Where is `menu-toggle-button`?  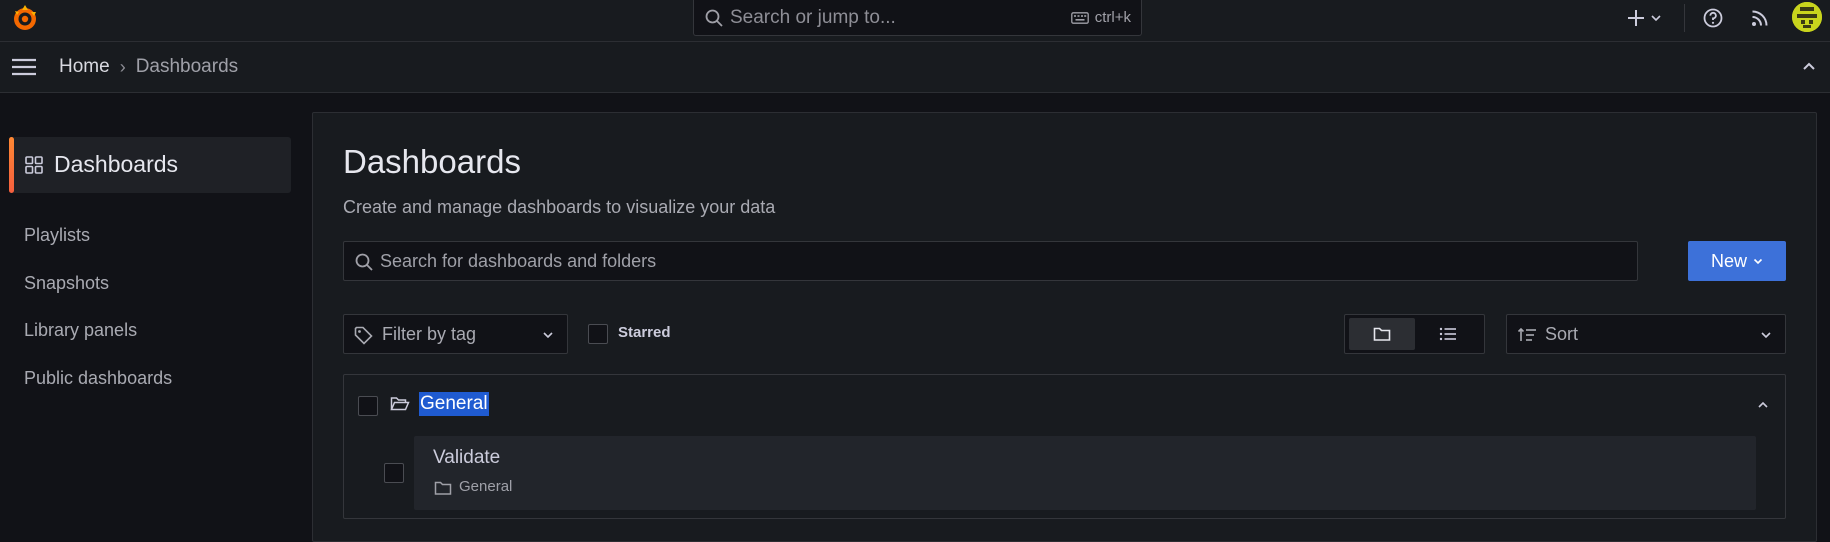
menu-toggle-button is located at coordinates (24, 67).